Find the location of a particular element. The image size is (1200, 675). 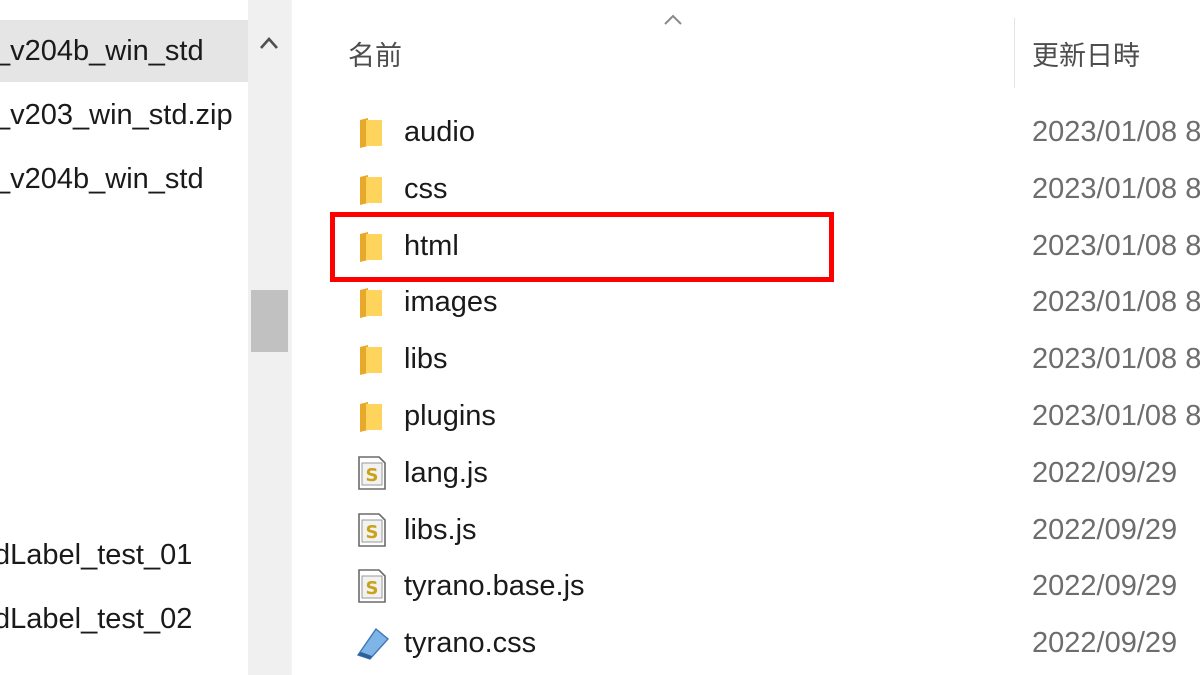

list-item: html 2023/01/08 8 is located at coordinates (746, 246).